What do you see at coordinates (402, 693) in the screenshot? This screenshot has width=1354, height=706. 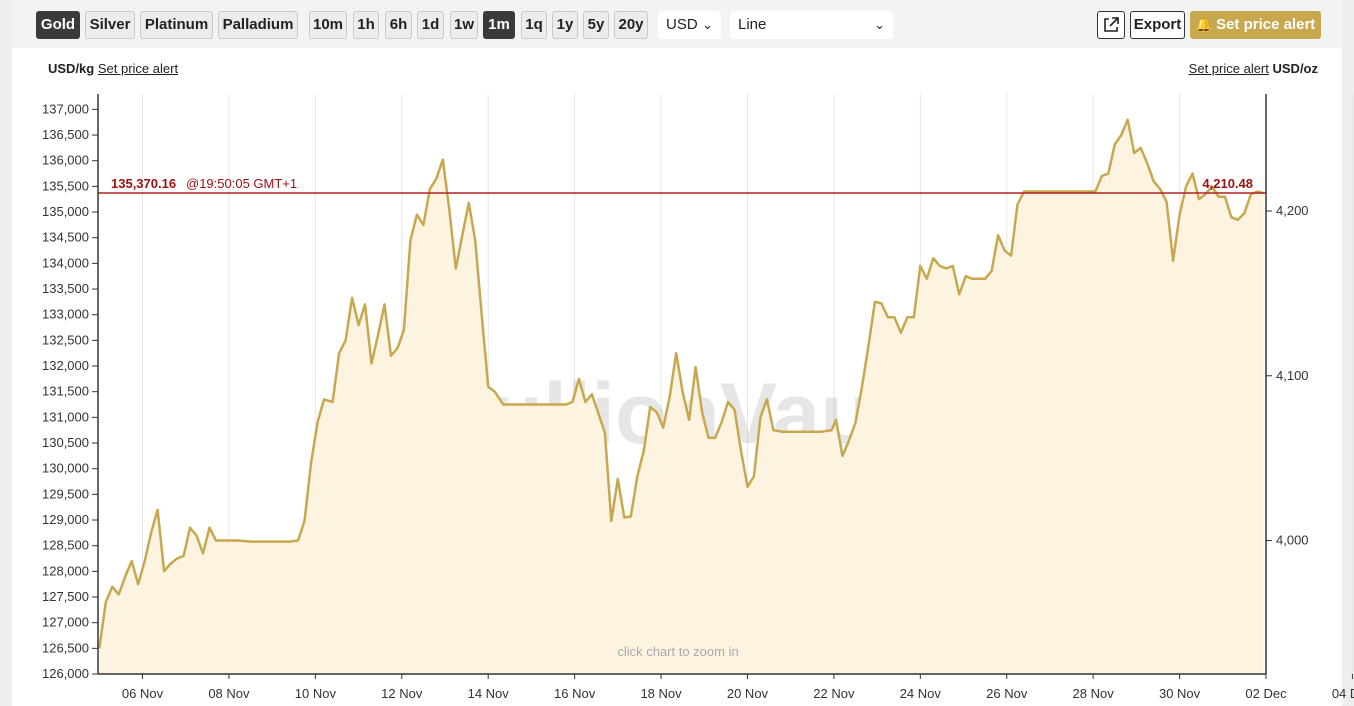 I see `x-tick-label: 12 Nov` at bounding box center [402, 693].